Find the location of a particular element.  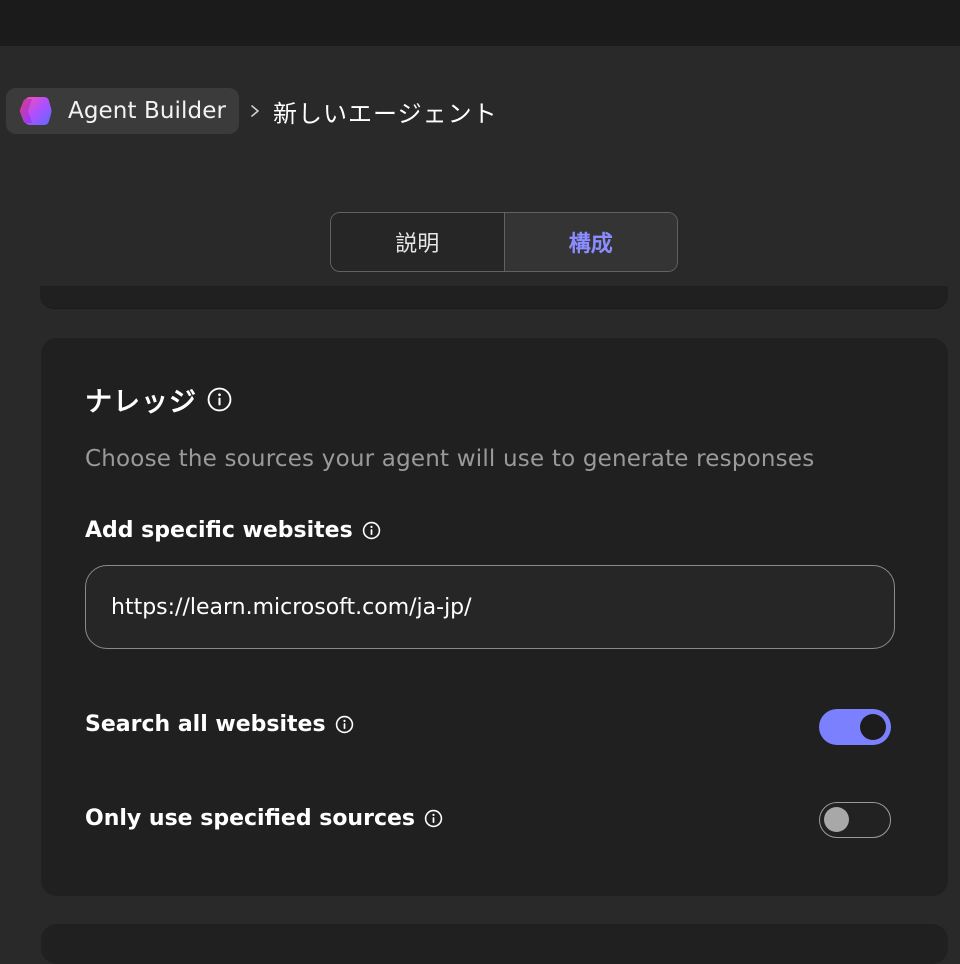

top-bar is located at coordinates (480, 23).